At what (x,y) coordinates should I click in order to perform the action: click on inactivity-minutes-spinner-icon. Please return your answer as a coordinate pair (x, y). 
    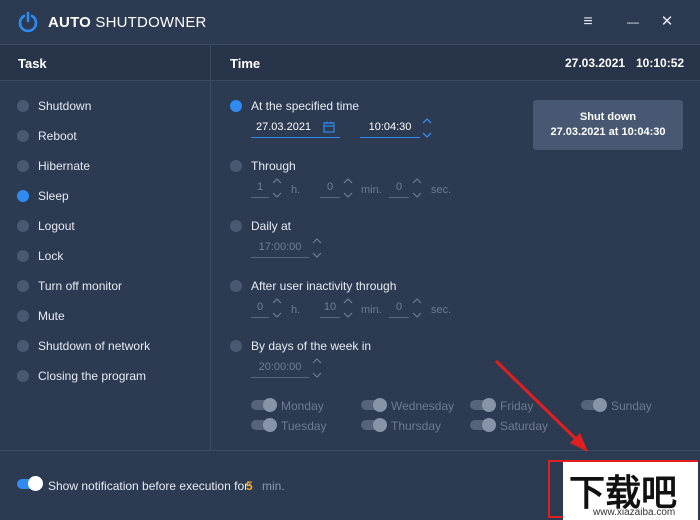
    Looking at the image, I should click on (348, 308).